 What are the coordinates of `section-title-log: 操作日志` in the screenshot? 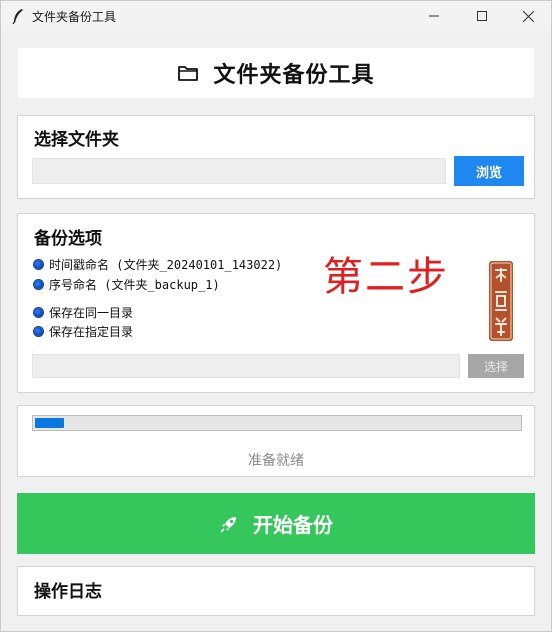 It's located at (68, 592).